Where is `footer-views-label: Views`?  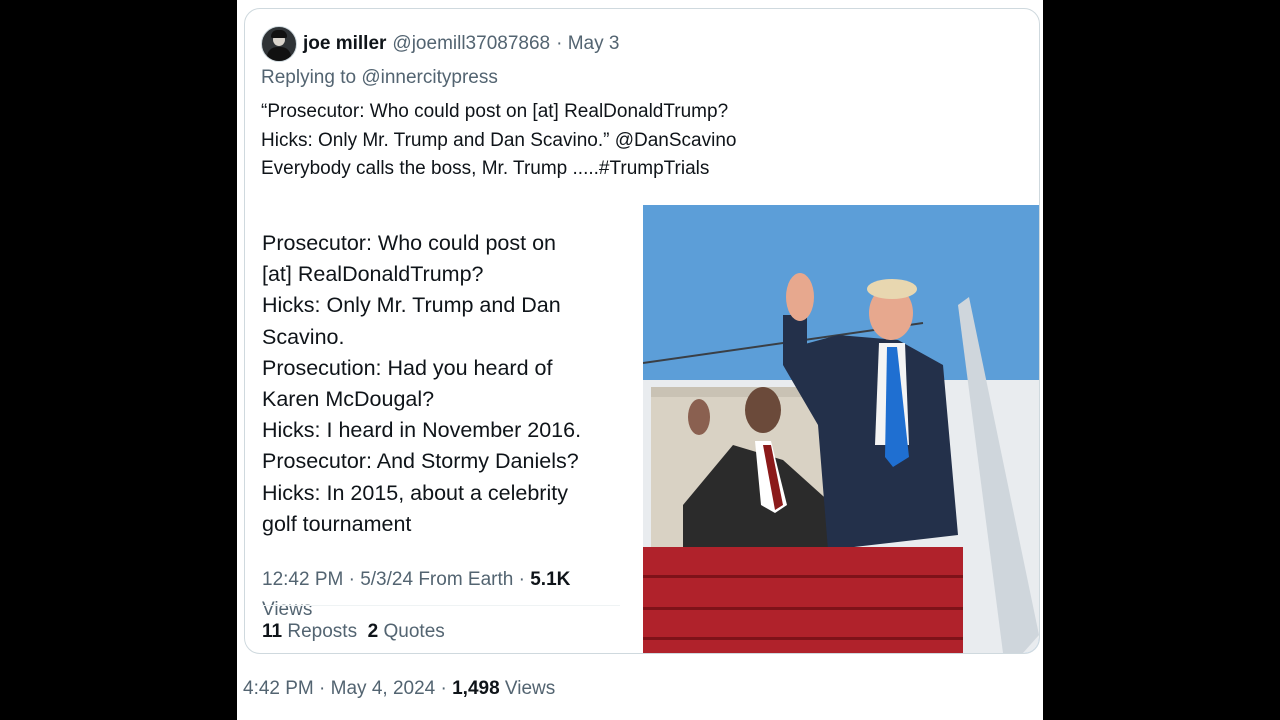
footer-views-label: Views is located at coordinates (530, 688).